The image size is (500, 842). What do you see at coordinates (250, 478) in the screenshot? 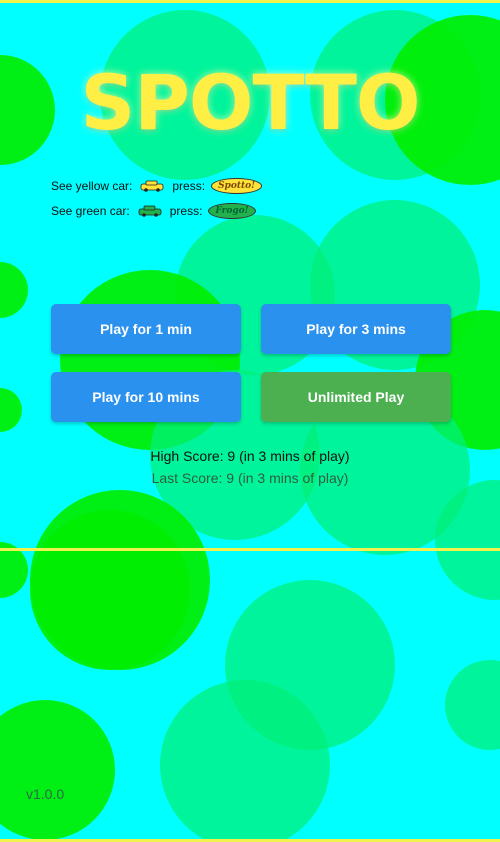
I see `last-score-text: Last Score: 9 (in 3 mins of play)` at bounding box center [250, 478].